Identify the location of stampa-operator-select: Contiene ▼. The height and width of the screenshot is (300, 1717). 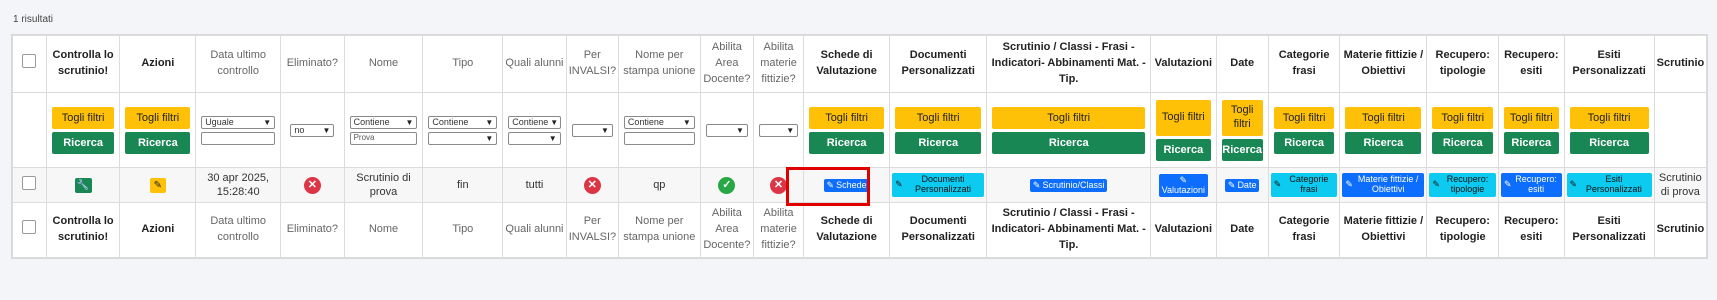
(659, 122).